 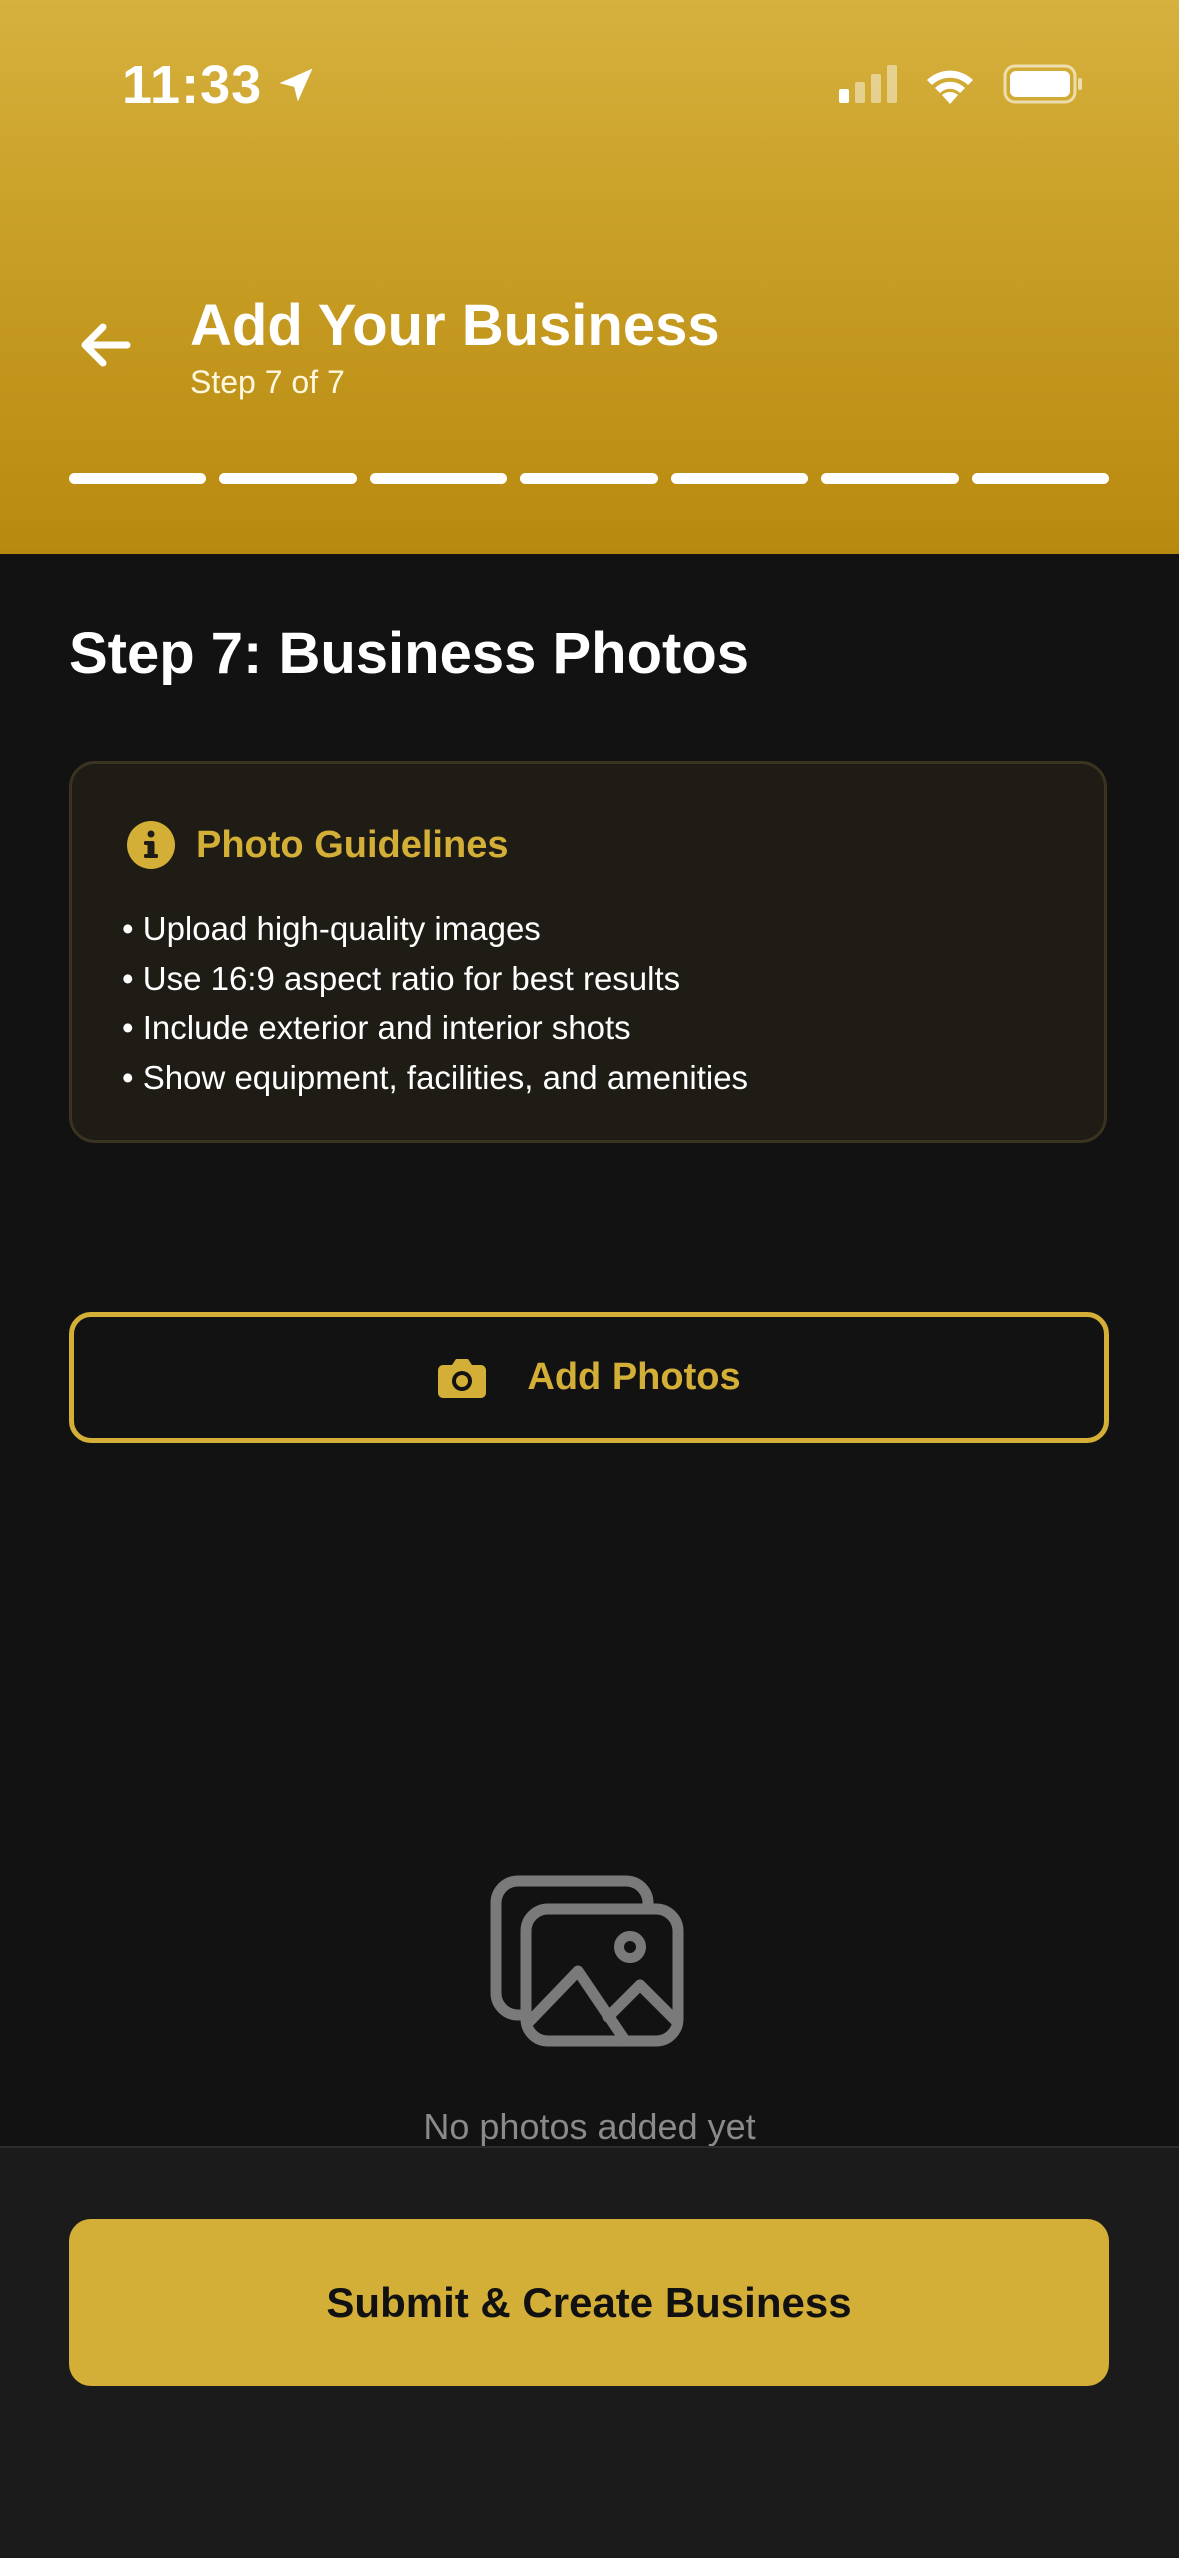 What do you see at coordinates (1042, 84) in the screenshot?
I see `battery-icon` at bounding box center [1042, 84].